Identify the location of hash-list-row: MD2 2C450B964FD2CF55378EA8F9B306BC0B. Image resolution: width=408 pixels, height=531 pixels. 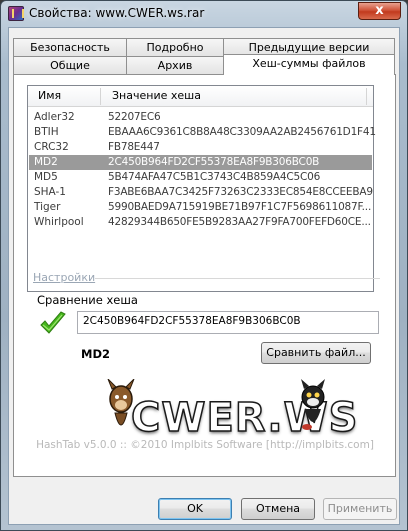
(200, 162).